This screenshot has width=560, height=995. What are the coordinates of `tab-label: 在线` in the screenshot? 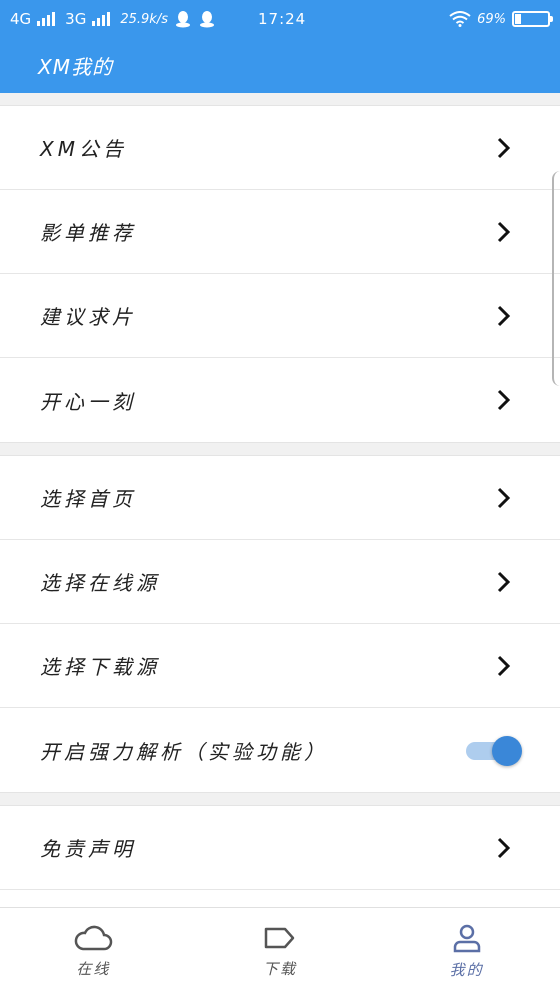 It's located at (93, 969).